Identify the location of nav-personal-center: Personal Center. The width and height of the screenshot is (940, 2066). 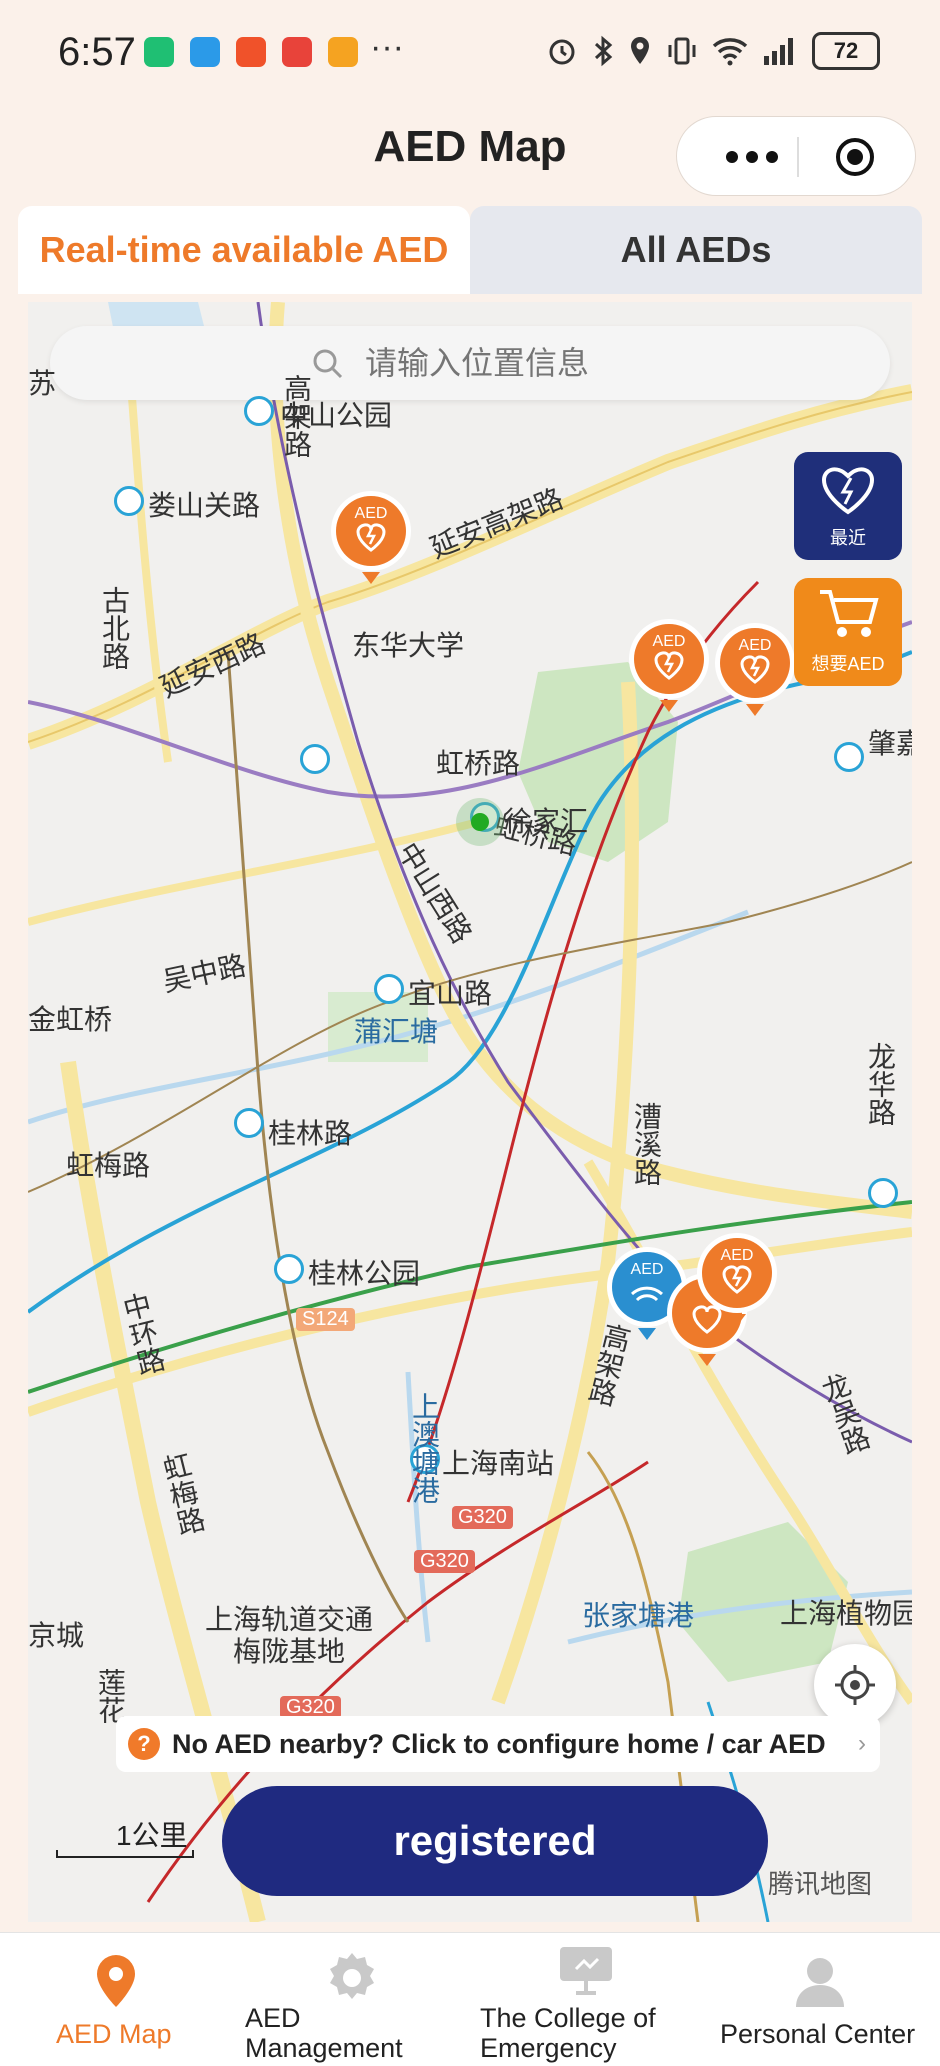
(820, 1999).